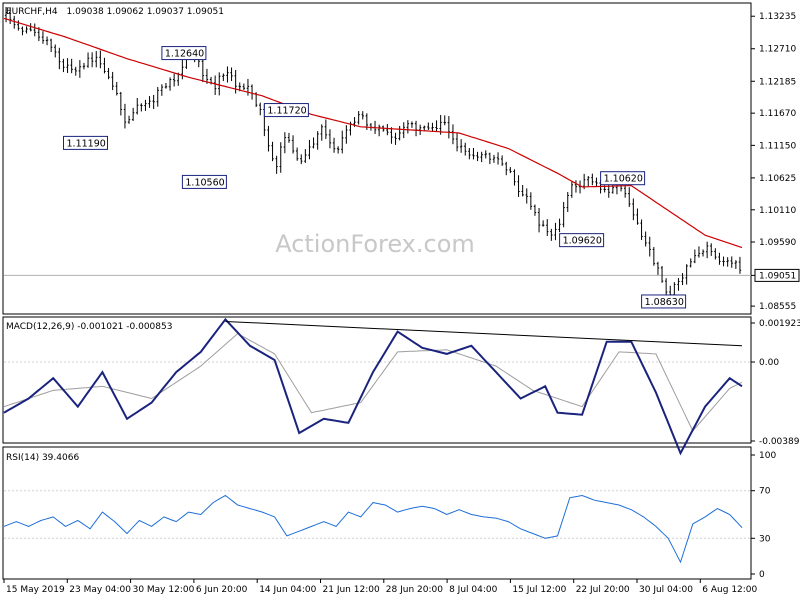 This screenshot has width=800, height=604. Describe the element at coordinates (539, 590) in the screenshot. I see `x-tick-label: 15 Jul 12:00` at that location.